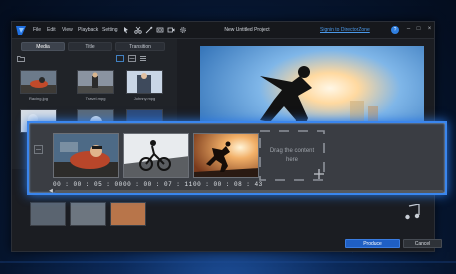 The width and height of the screenshot is (456, 274). What do you see at coordinates (126, 30) in the screenshot?
I see `pointer-icon` at bounding box center [126, 30].